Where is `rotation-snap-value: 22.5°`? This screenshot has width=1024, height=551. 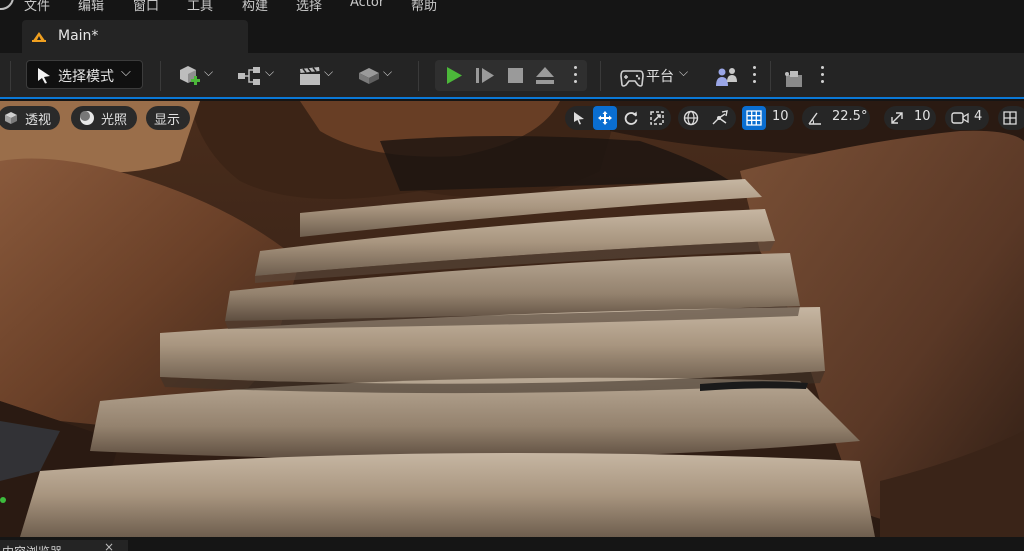
rotation-snap-value: 22.5° is located at coordinates (850, 116).